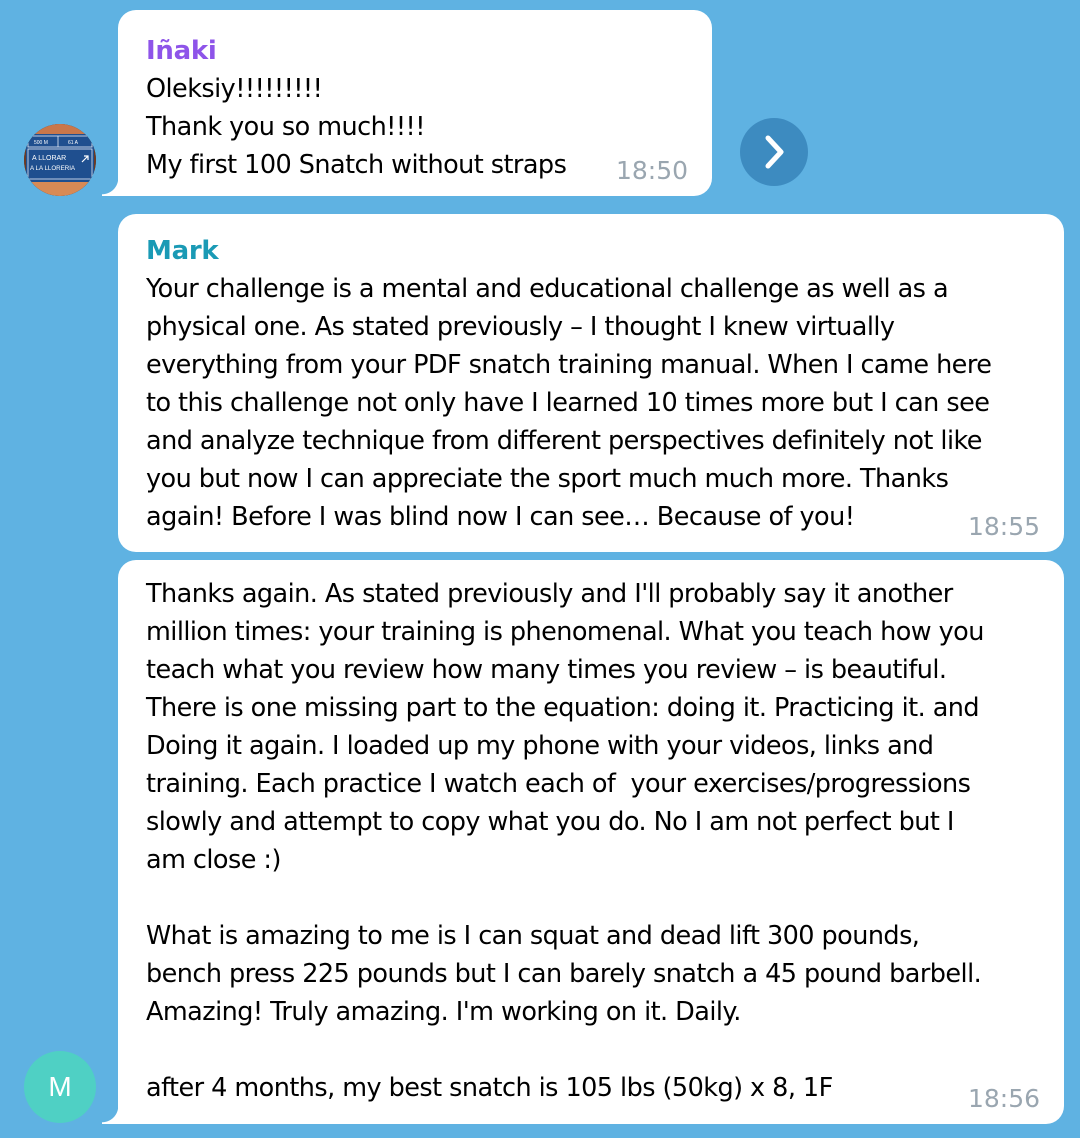  What do you see at coordinates (1003, 526) in the screenshot?
I see `message-time: 18:55` at bounding box center [1003, 526].